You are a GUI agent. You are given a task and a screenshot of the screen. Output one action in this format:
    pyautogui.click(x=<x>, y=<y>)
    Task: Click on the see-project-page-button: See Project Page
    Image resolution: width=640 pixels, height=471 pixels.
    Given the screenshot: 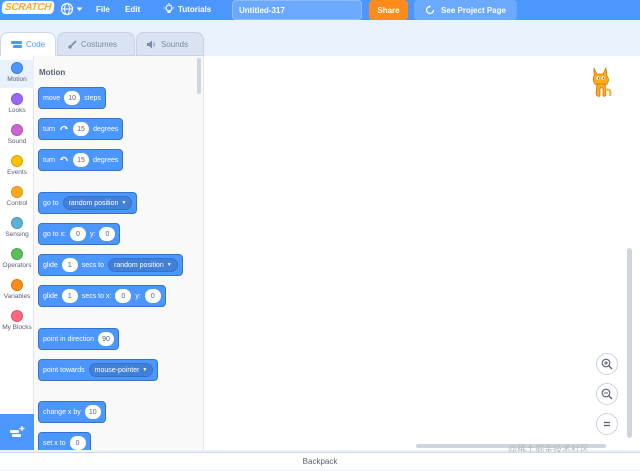 What is the action you would take?
    pyautogui.click(x=465, y=10)
    